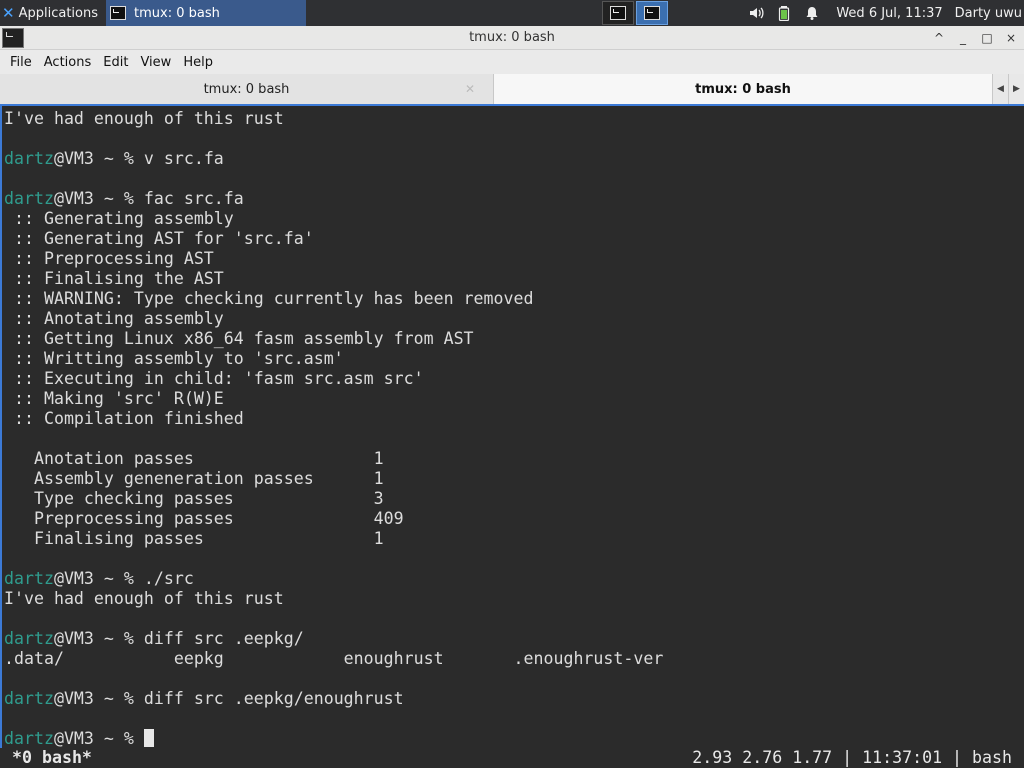  What do you see at coordinates (52, 757) in the screenshot?
I see `tmux-window-list: *0 bash*` at bounding box center [52, 757].